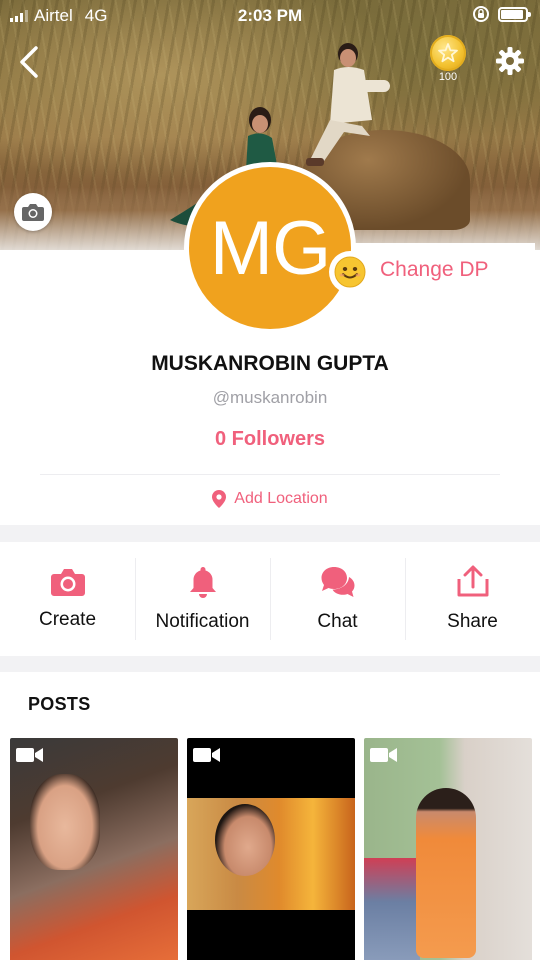 The image size is (540, 960). Describe the element at coordinates (434, 270) in the screenshot. I see `change-dp-link: Change DP` at that location.